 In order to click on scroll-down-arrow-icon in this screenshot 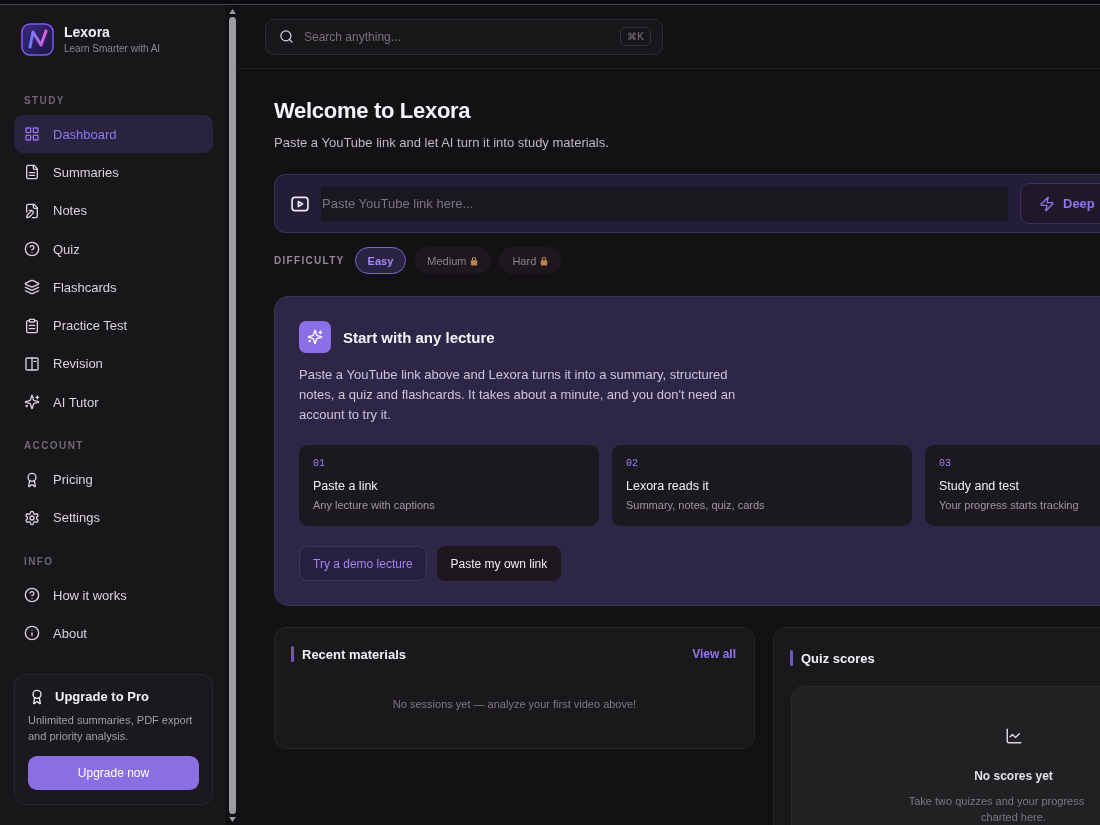, I will do `click(232, 819)`.